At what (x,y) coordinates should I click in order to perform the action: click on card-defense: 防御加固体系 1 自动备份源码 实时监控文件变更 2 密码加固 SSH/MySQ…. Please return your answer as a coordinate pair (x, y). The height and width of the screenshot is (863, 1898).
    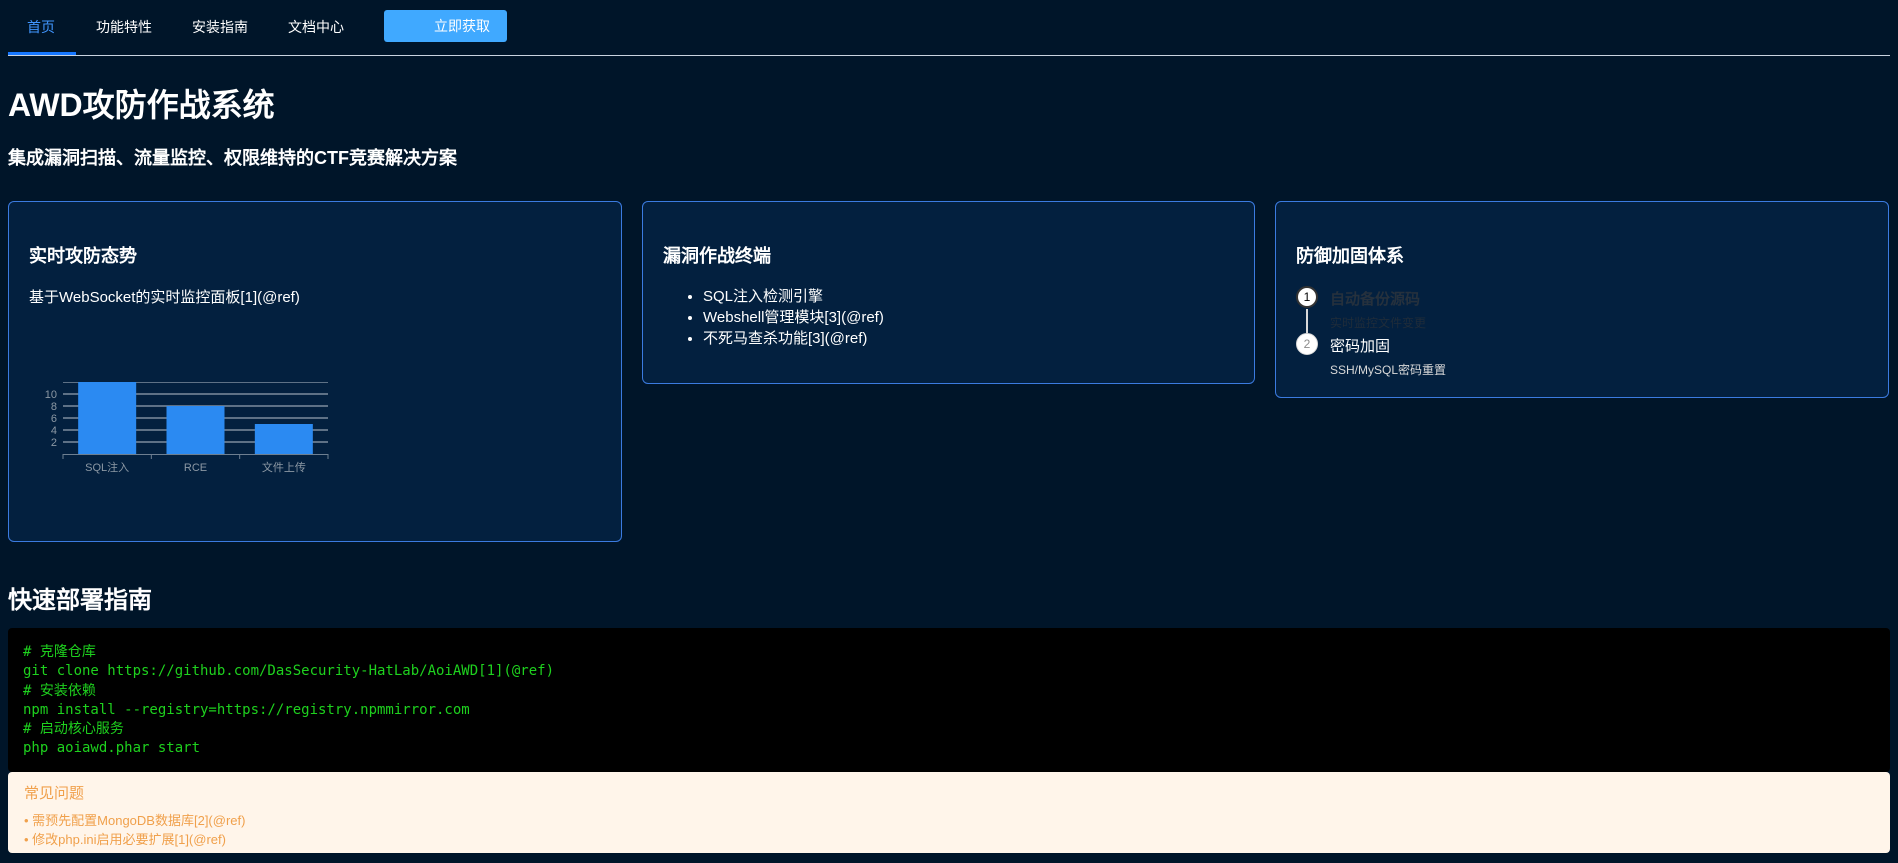
    Looking at the image, I should click on (1582, 299).